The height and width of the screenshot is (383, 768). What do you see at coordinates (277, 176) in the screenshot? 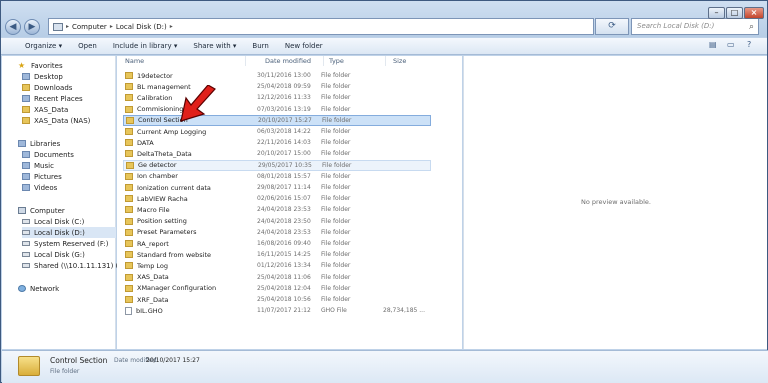
I see `file-row: Ion chamber 08/01/2018 15:57 File folder` at bounding box center [277, 176].